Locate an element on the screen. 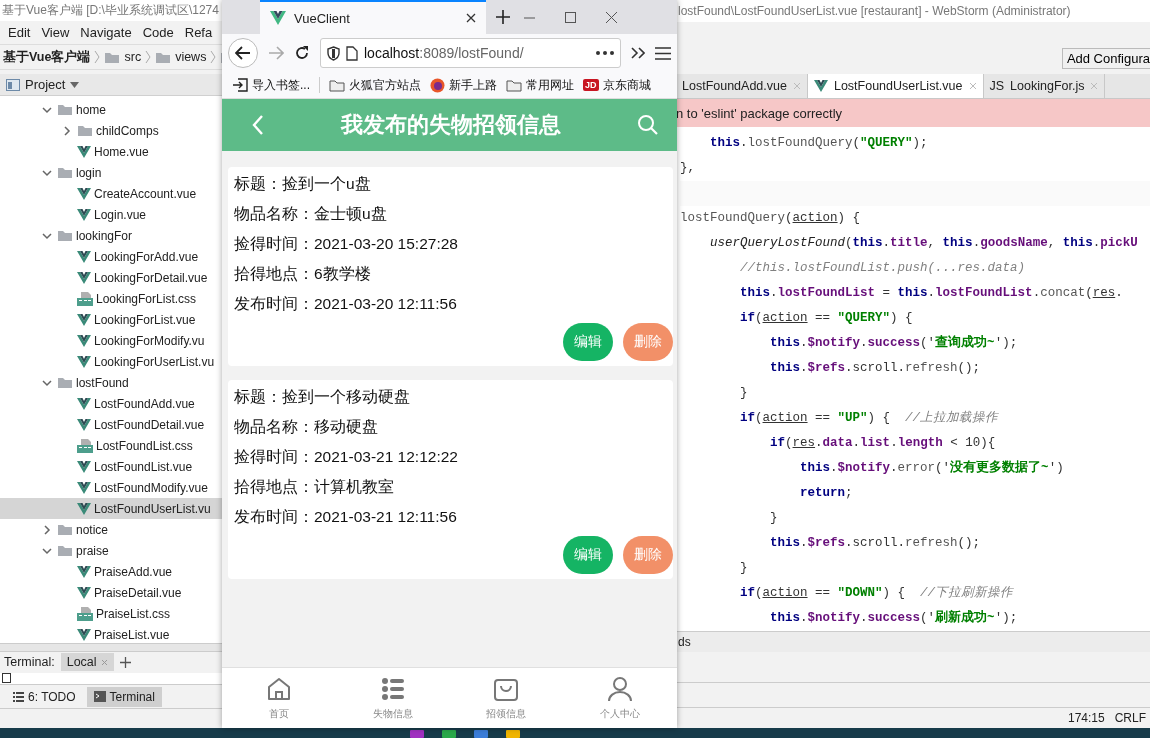 This screenshot has height=738, width=1150. js-file-icon: JS is located at coordinates (997, 86).